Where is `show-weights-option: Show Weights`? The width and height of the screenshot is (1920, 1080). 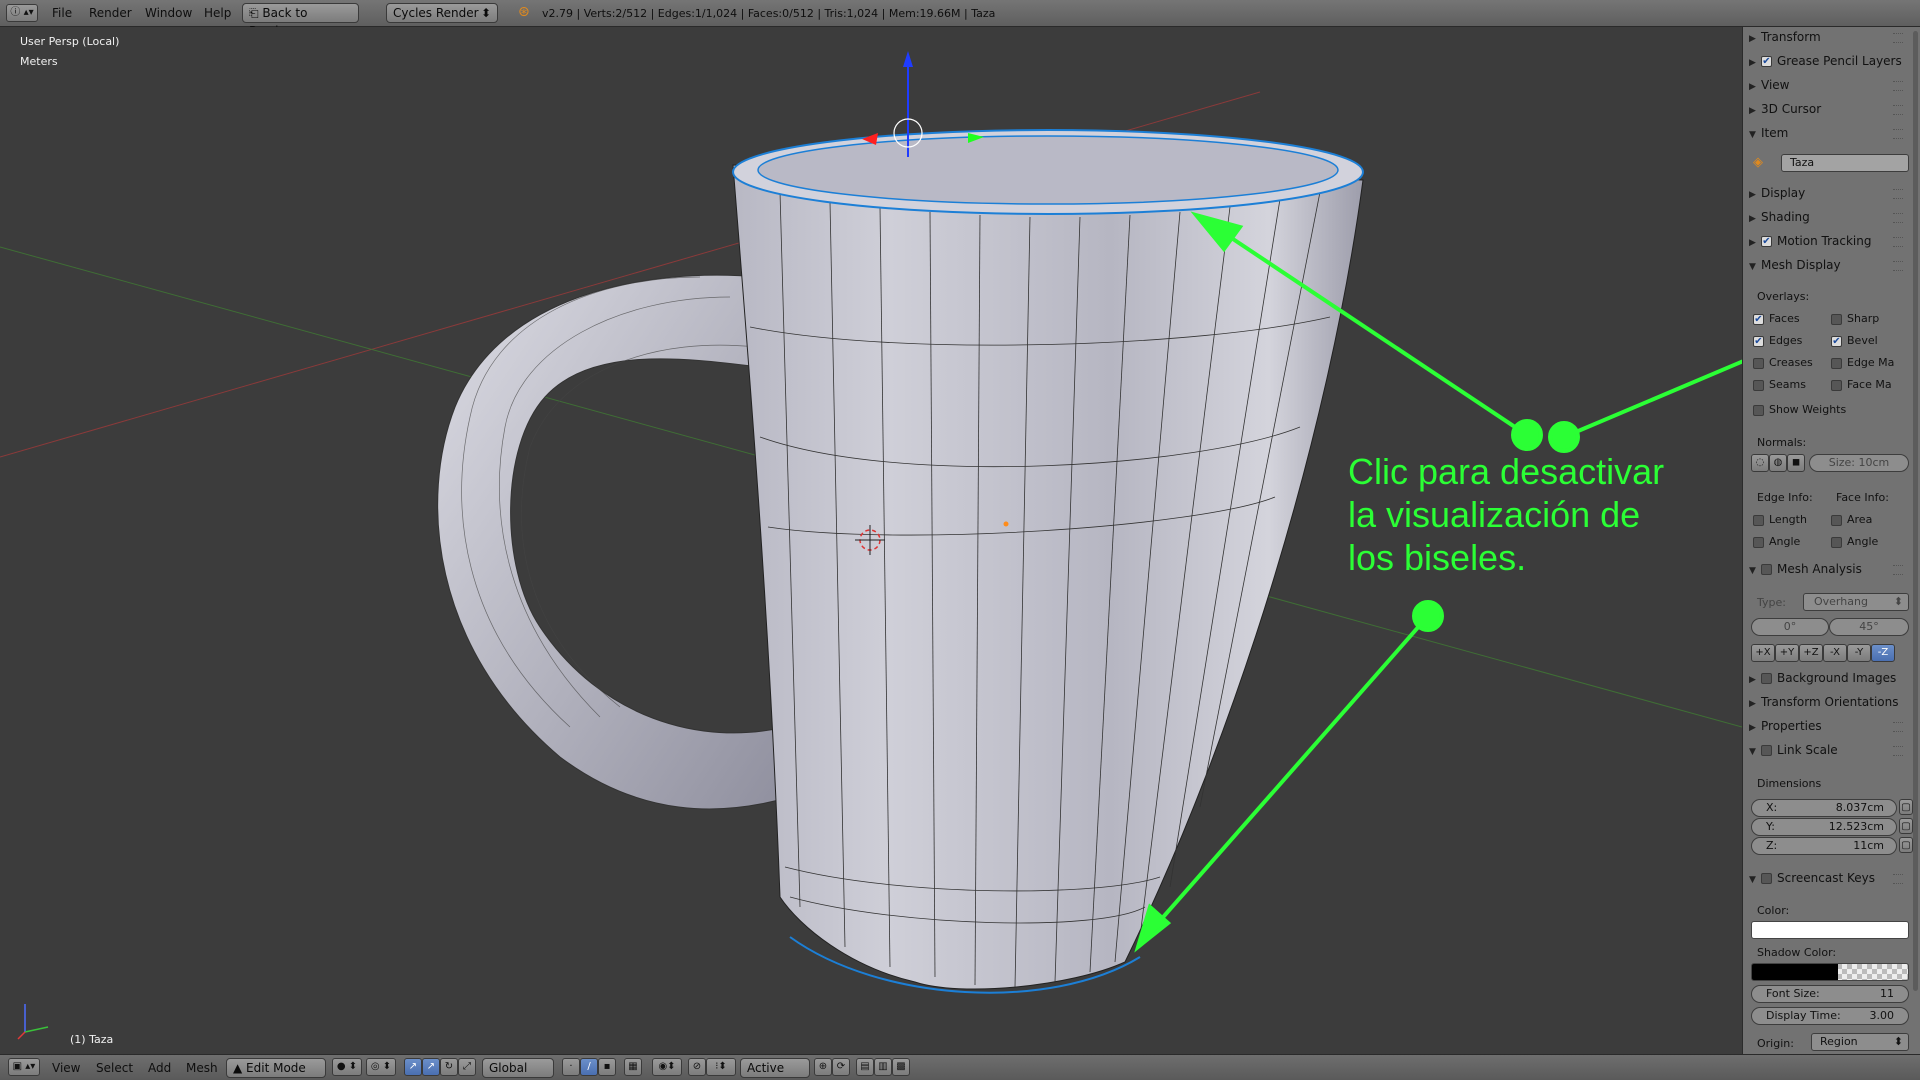 show-weights-option: Show Weights is located at coordinates (1799, 409).